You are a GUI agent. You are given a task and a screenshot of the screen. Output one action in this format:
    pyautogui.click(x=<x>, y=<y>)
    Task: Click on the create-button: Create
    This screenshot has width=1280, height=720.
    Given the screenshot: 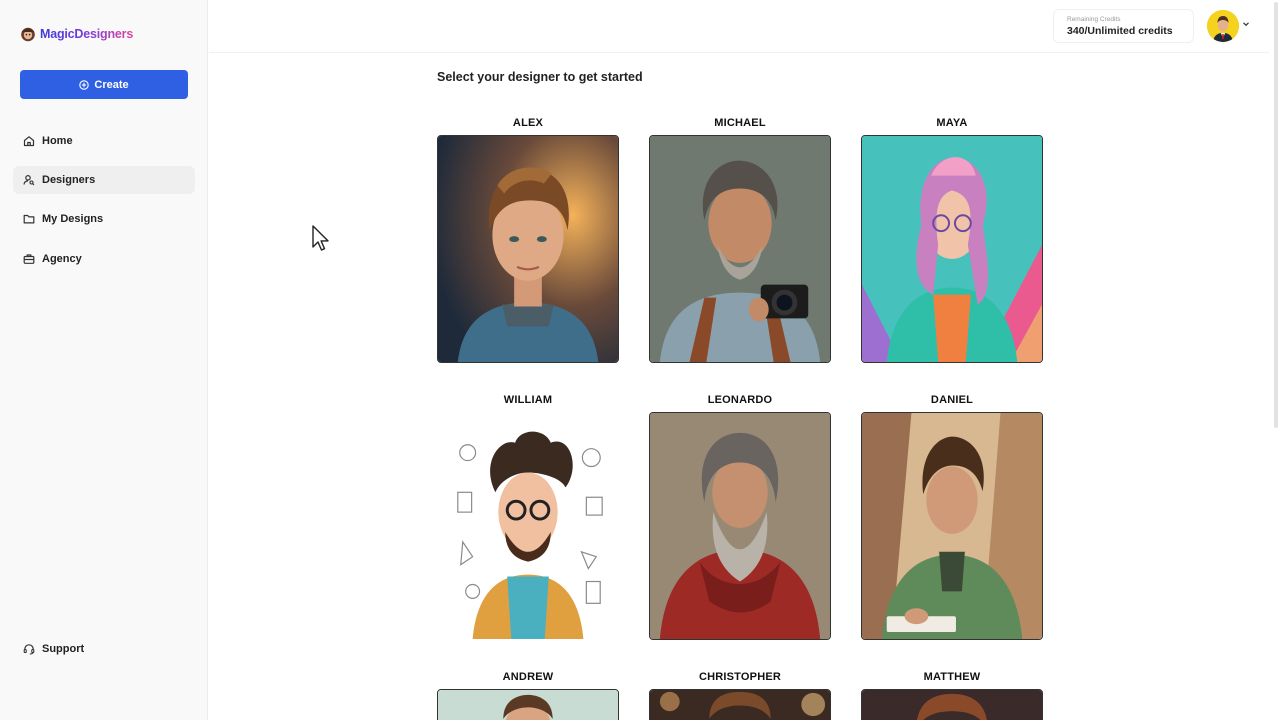 What is the action you would take?
    pyautogui.click(x=104, y=84)
    